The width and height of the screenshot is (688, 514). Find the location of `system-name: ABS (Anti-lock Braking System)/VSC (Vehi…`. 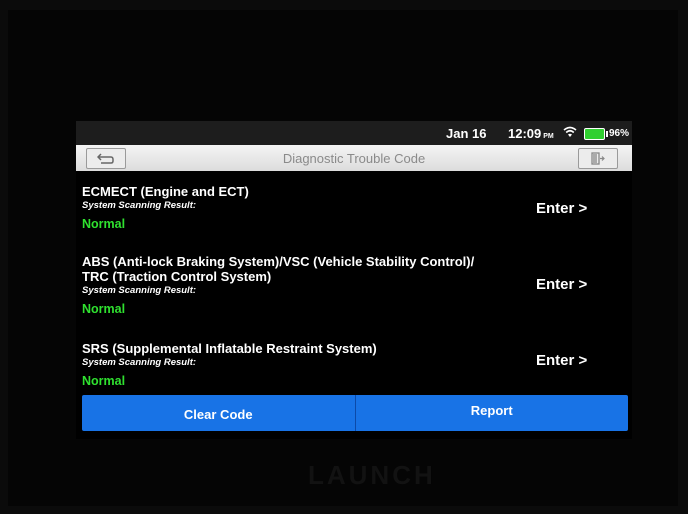

system-name: ABS (Anti-lock Braking System)/VSC (Vehi… is located at coordinates (278, 261).